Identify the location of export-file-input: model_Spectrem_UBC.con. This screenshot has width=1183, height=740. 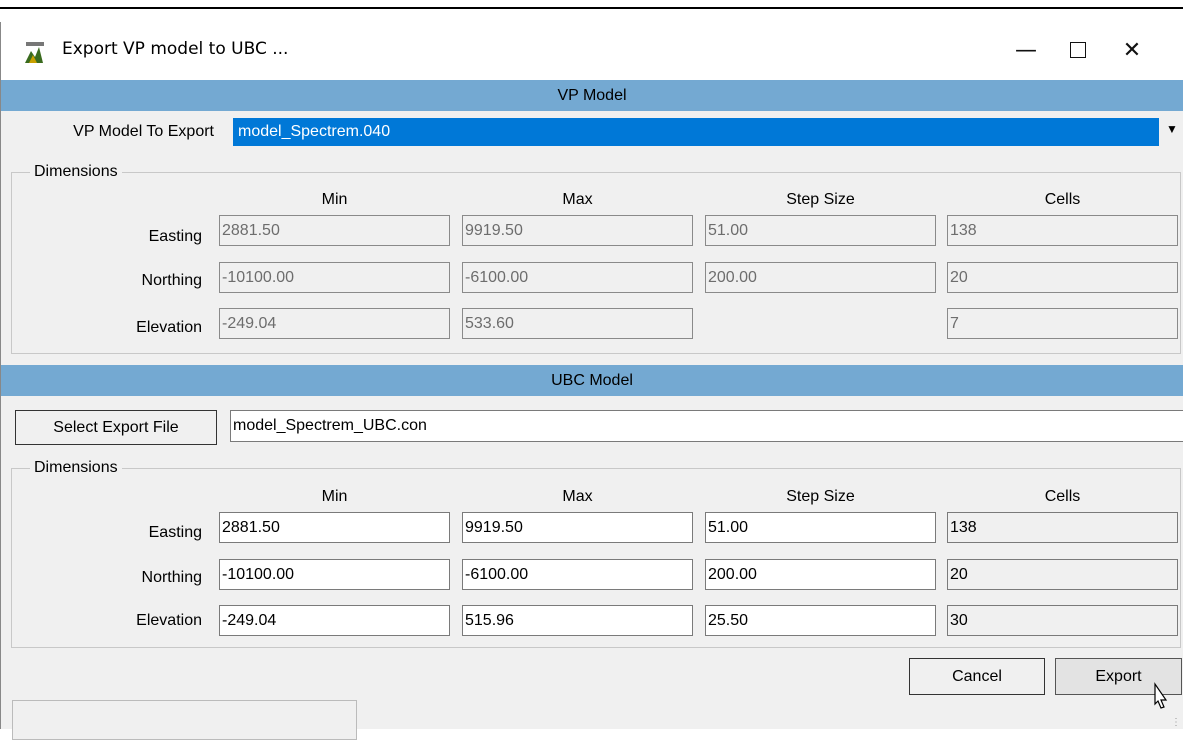
(706, 426).